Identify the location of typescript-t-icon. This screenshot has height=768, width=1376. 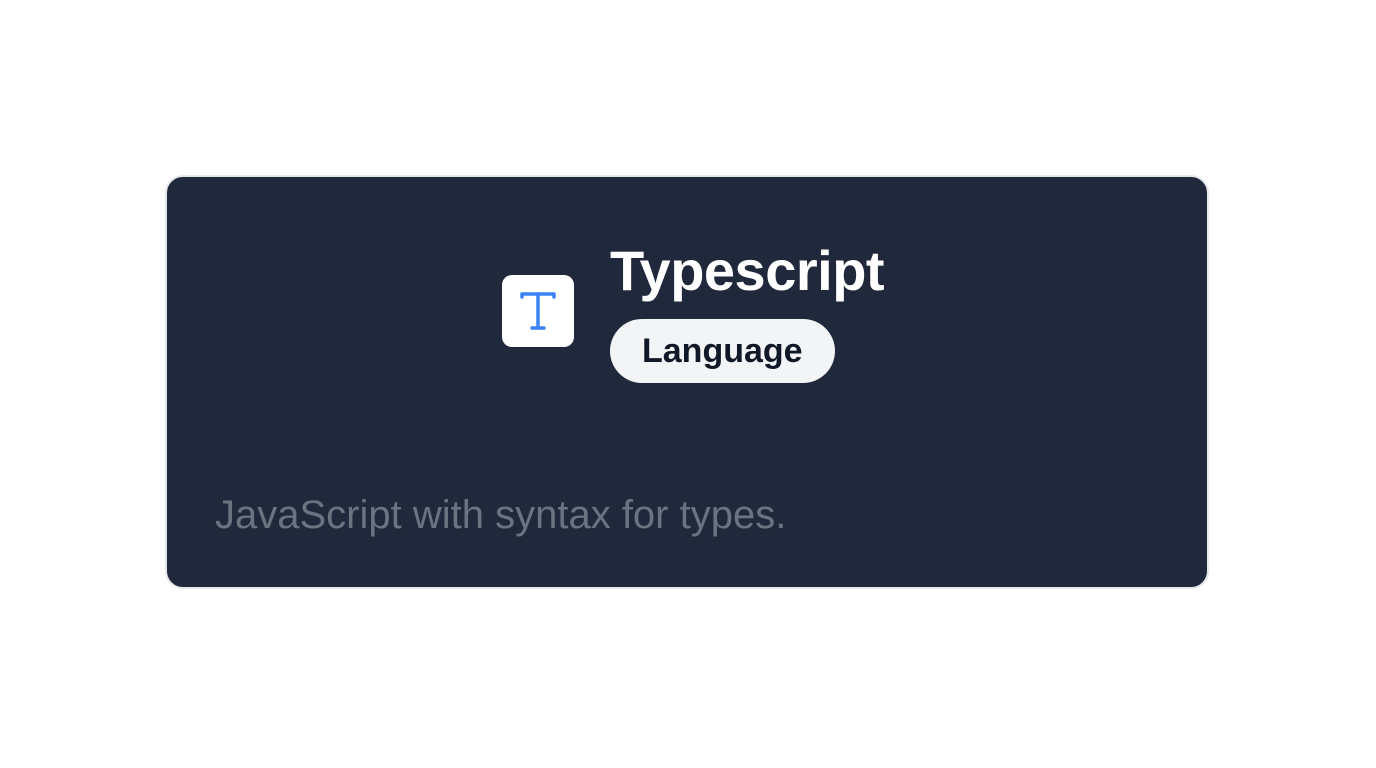
(538, 311).